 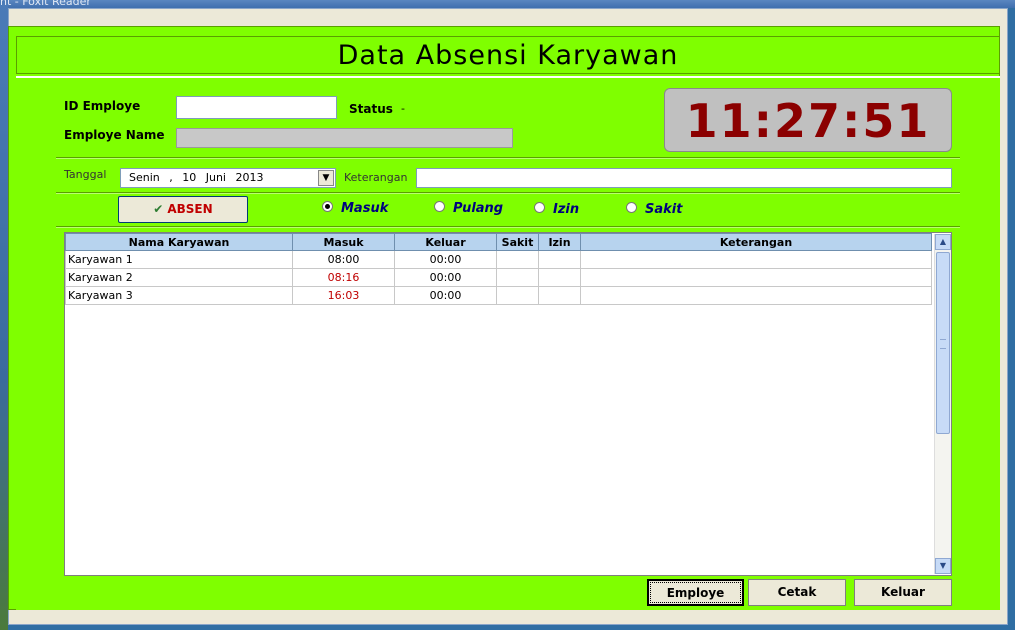 I want to click on vertical-scrollbar: ▲ ▼, so click(x=942, y=404).